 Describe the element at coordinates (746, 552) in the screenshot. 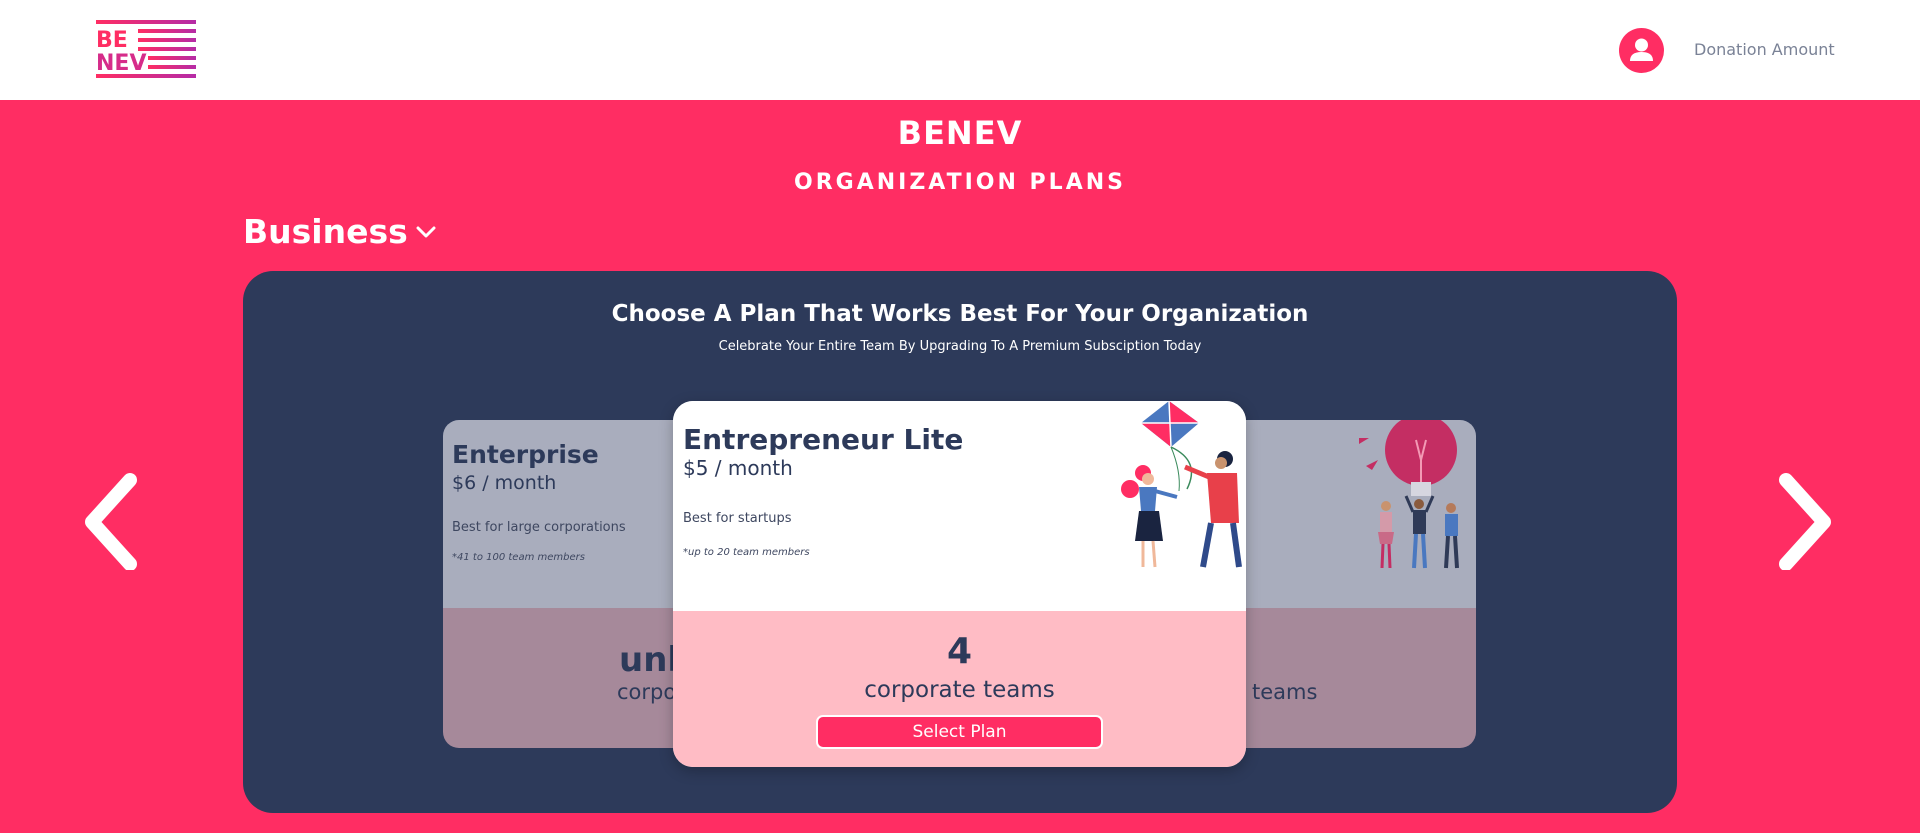

I see `plan-note: *up to 20 team members` at that location.